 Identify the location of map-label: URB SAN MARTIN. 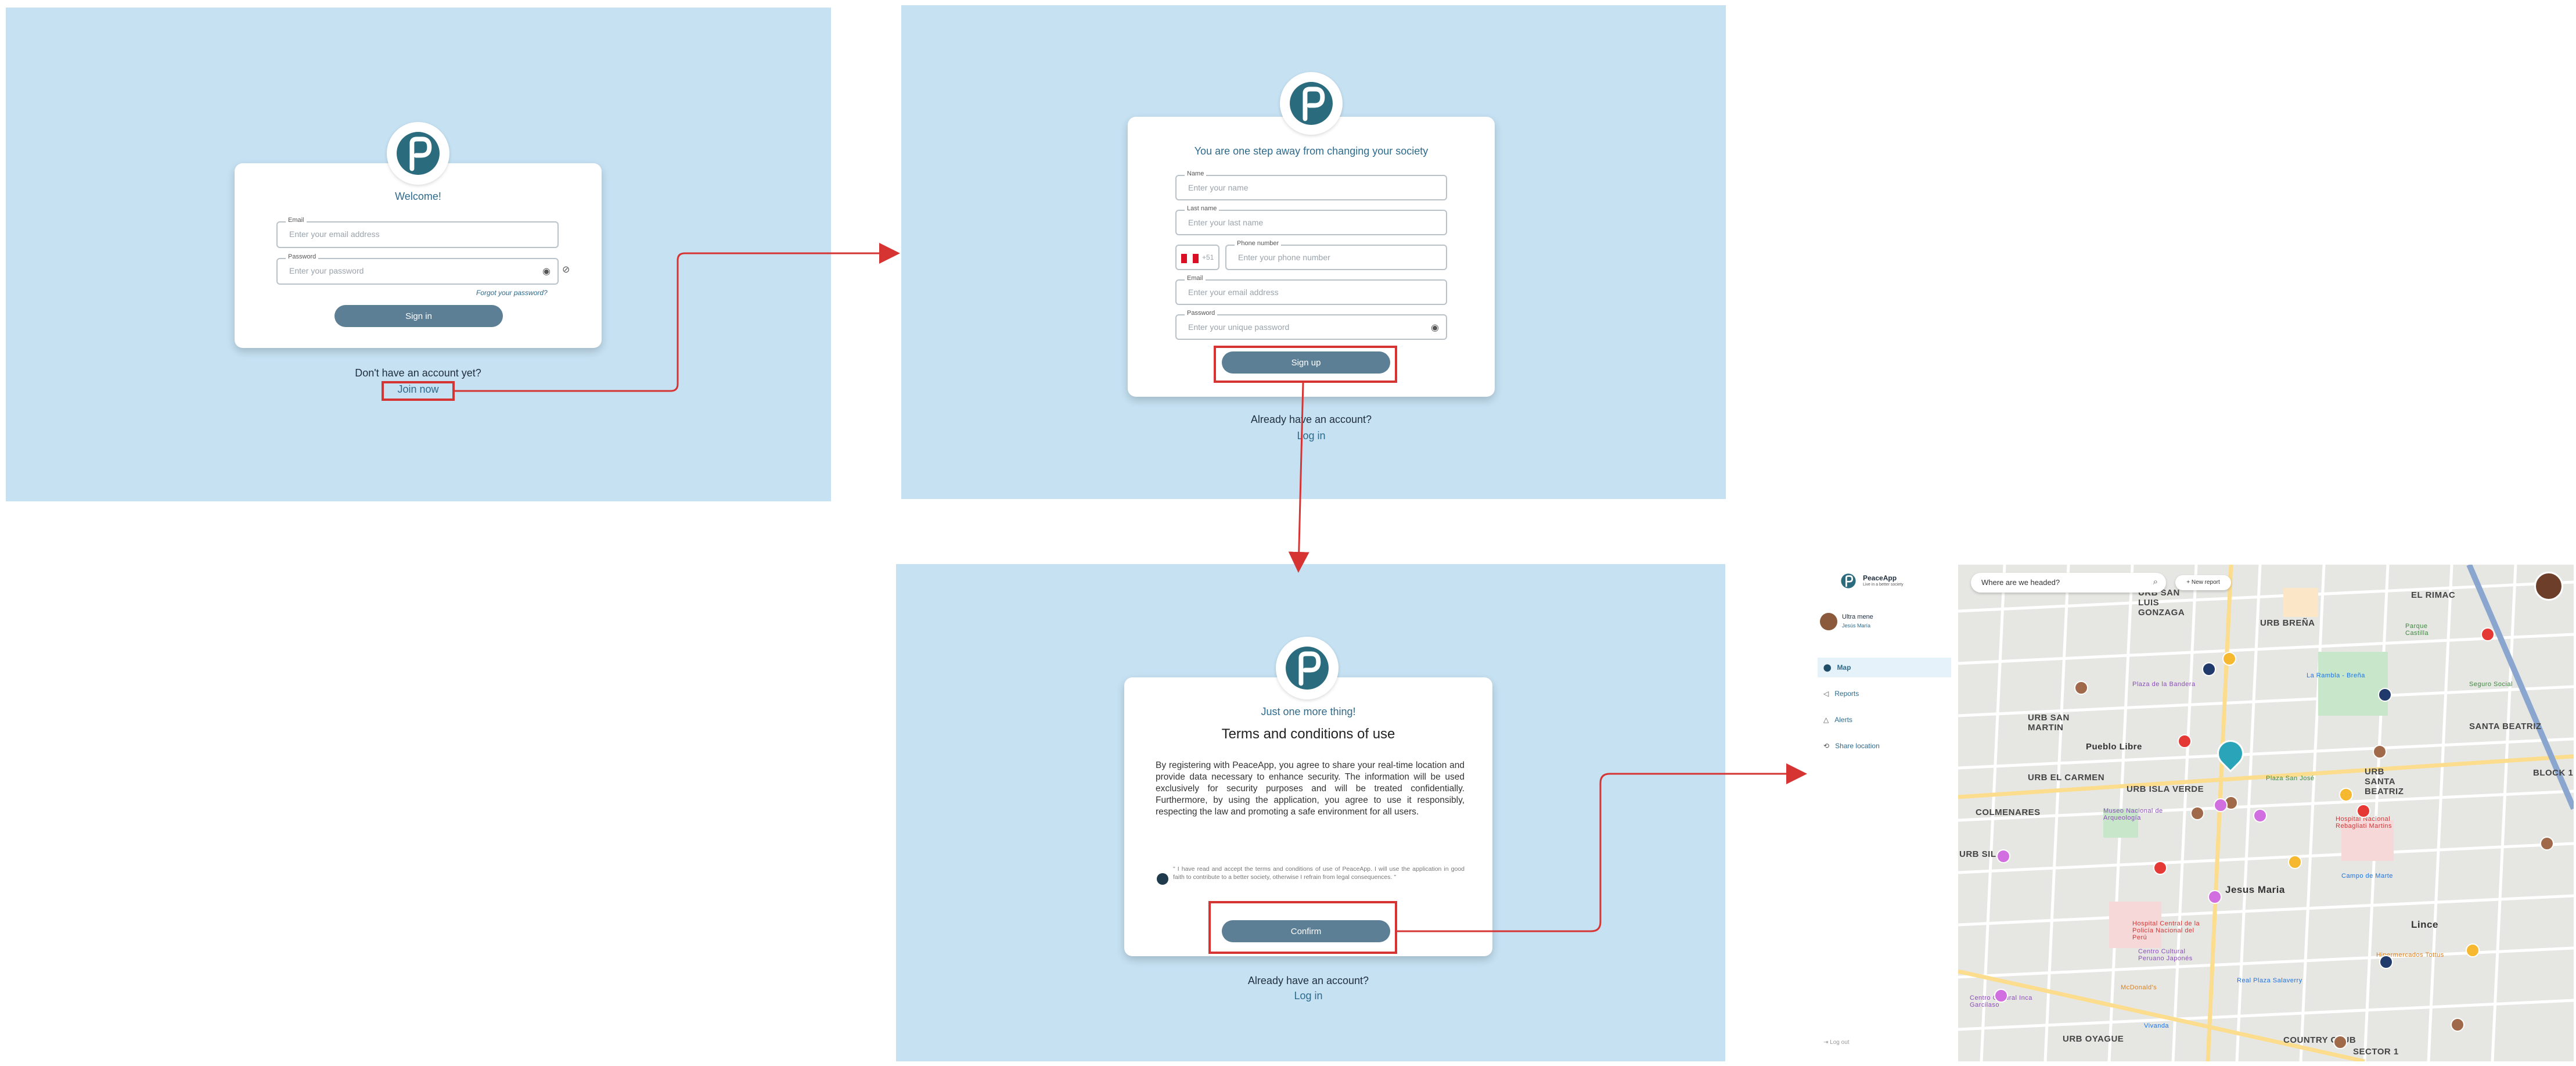
(2049, 723).